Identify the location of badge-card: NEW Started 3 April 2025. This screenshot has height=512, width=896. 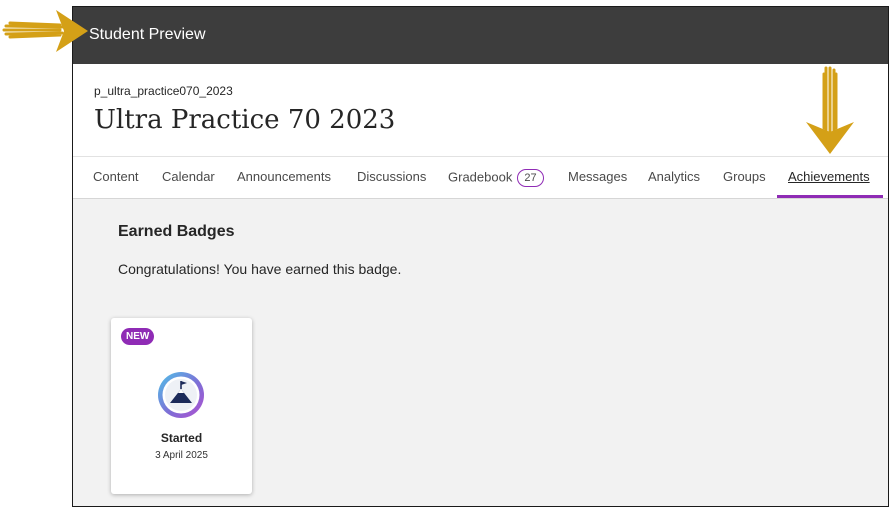
(181, 406).